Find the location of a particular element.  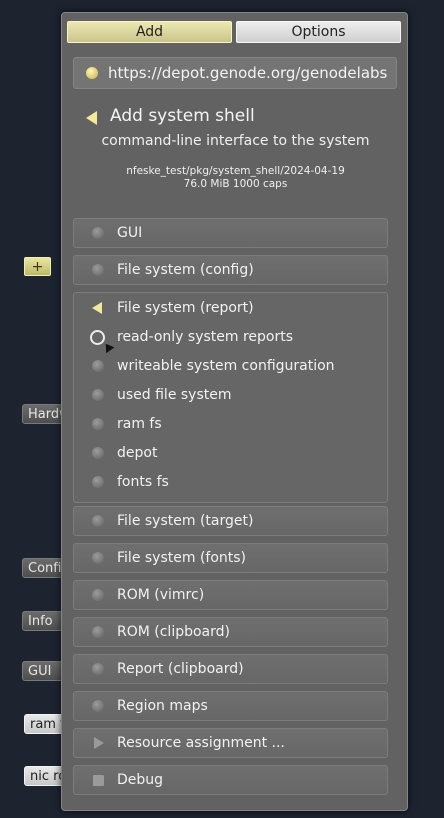

route-label: Debug is located at coordinates (140, 780).